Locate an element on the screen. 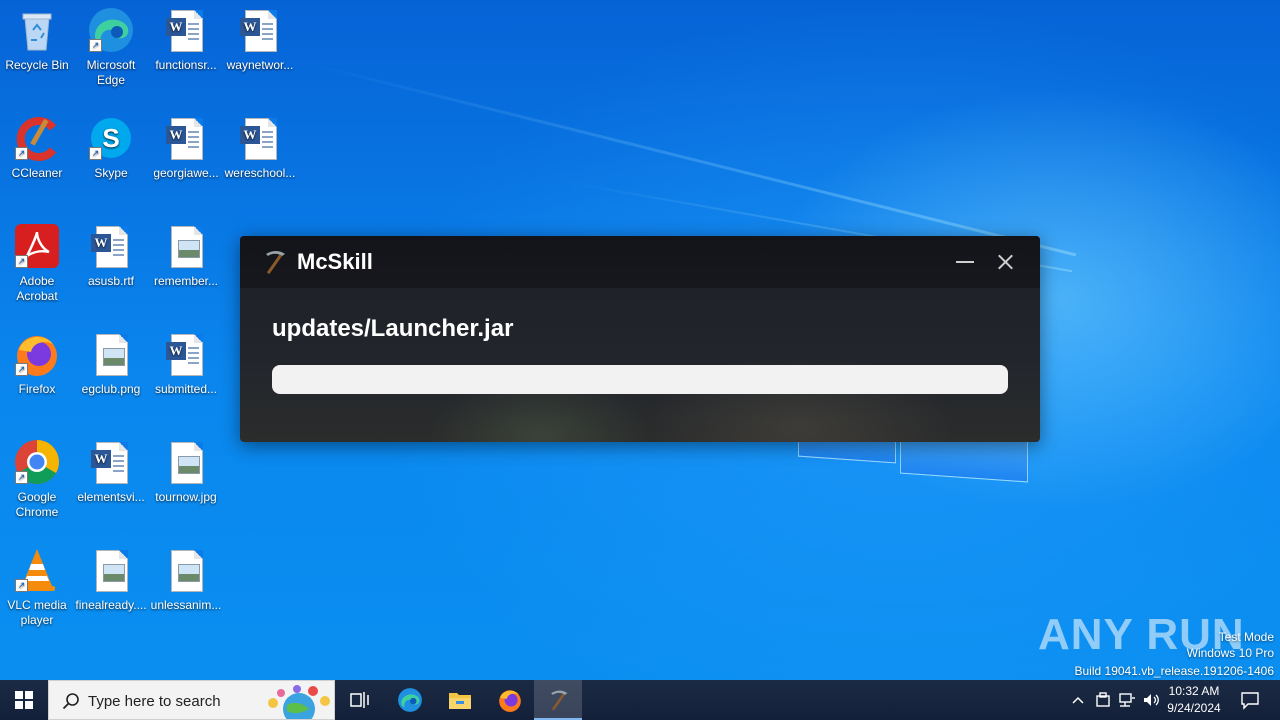 The height and width of the screenshot is (720, 1280). ccleaner-icon: ↗ is located at coordinates (37, 138).